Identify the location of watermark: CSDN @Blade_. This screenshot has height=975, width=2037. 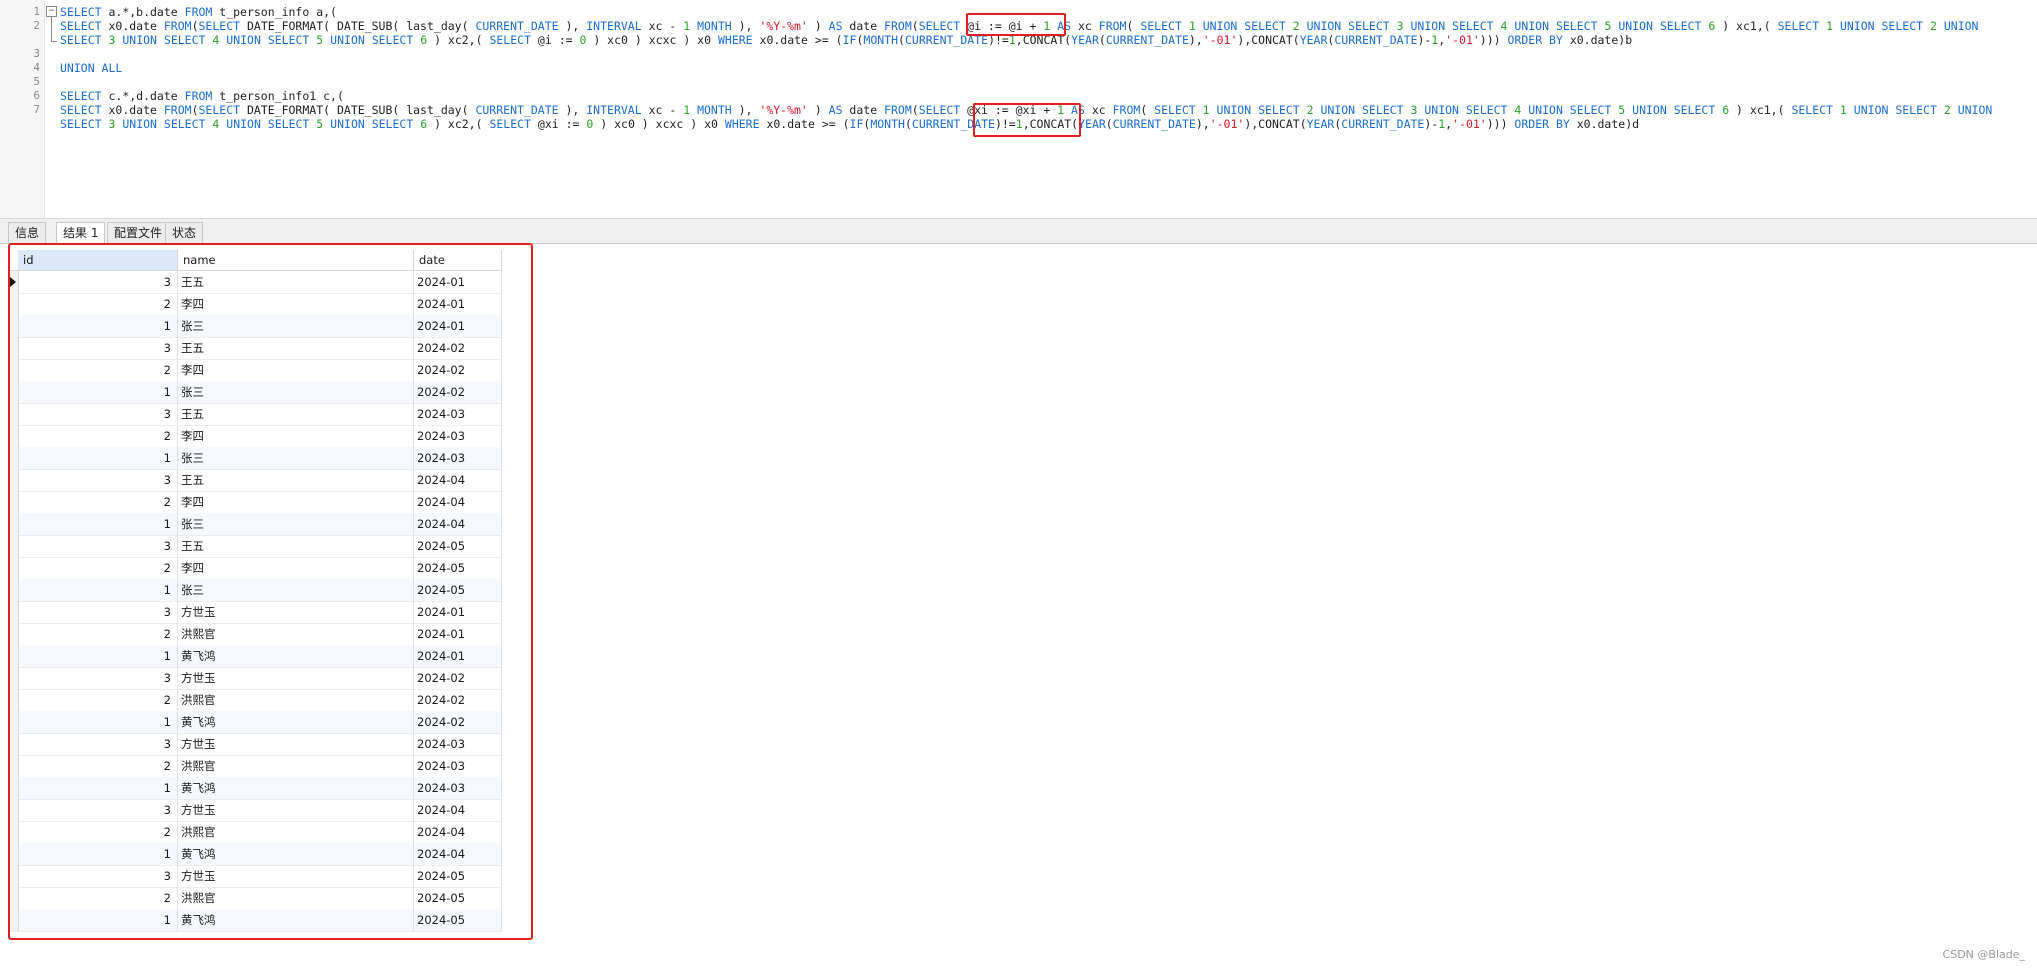
(1983, 954).